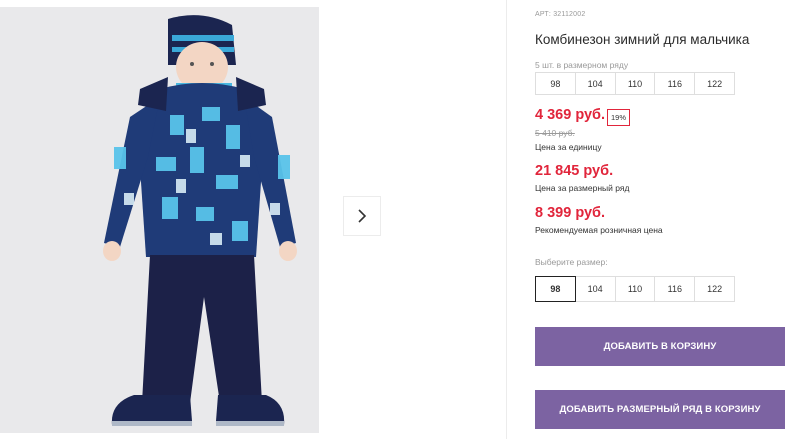  I want to click on pack-size-122: 122, so click(714, 83).